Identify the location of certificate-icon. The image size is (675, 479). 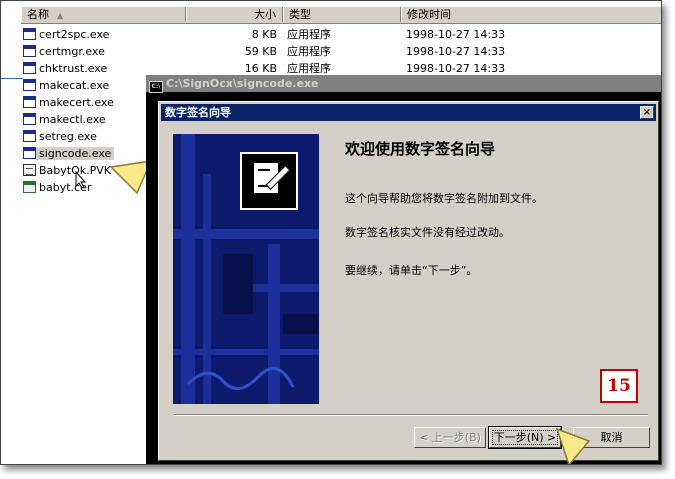
(29, 187).